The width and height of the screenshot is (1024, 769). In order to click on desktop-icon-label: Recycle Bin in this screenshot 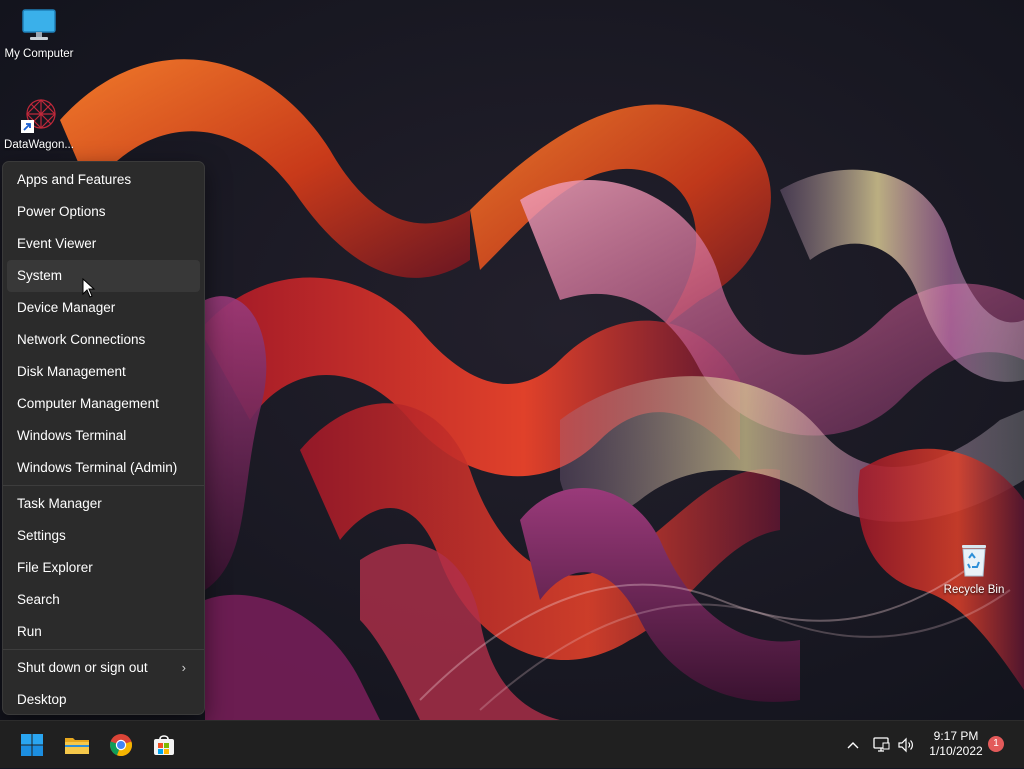, I will do `click(974, 590)`.